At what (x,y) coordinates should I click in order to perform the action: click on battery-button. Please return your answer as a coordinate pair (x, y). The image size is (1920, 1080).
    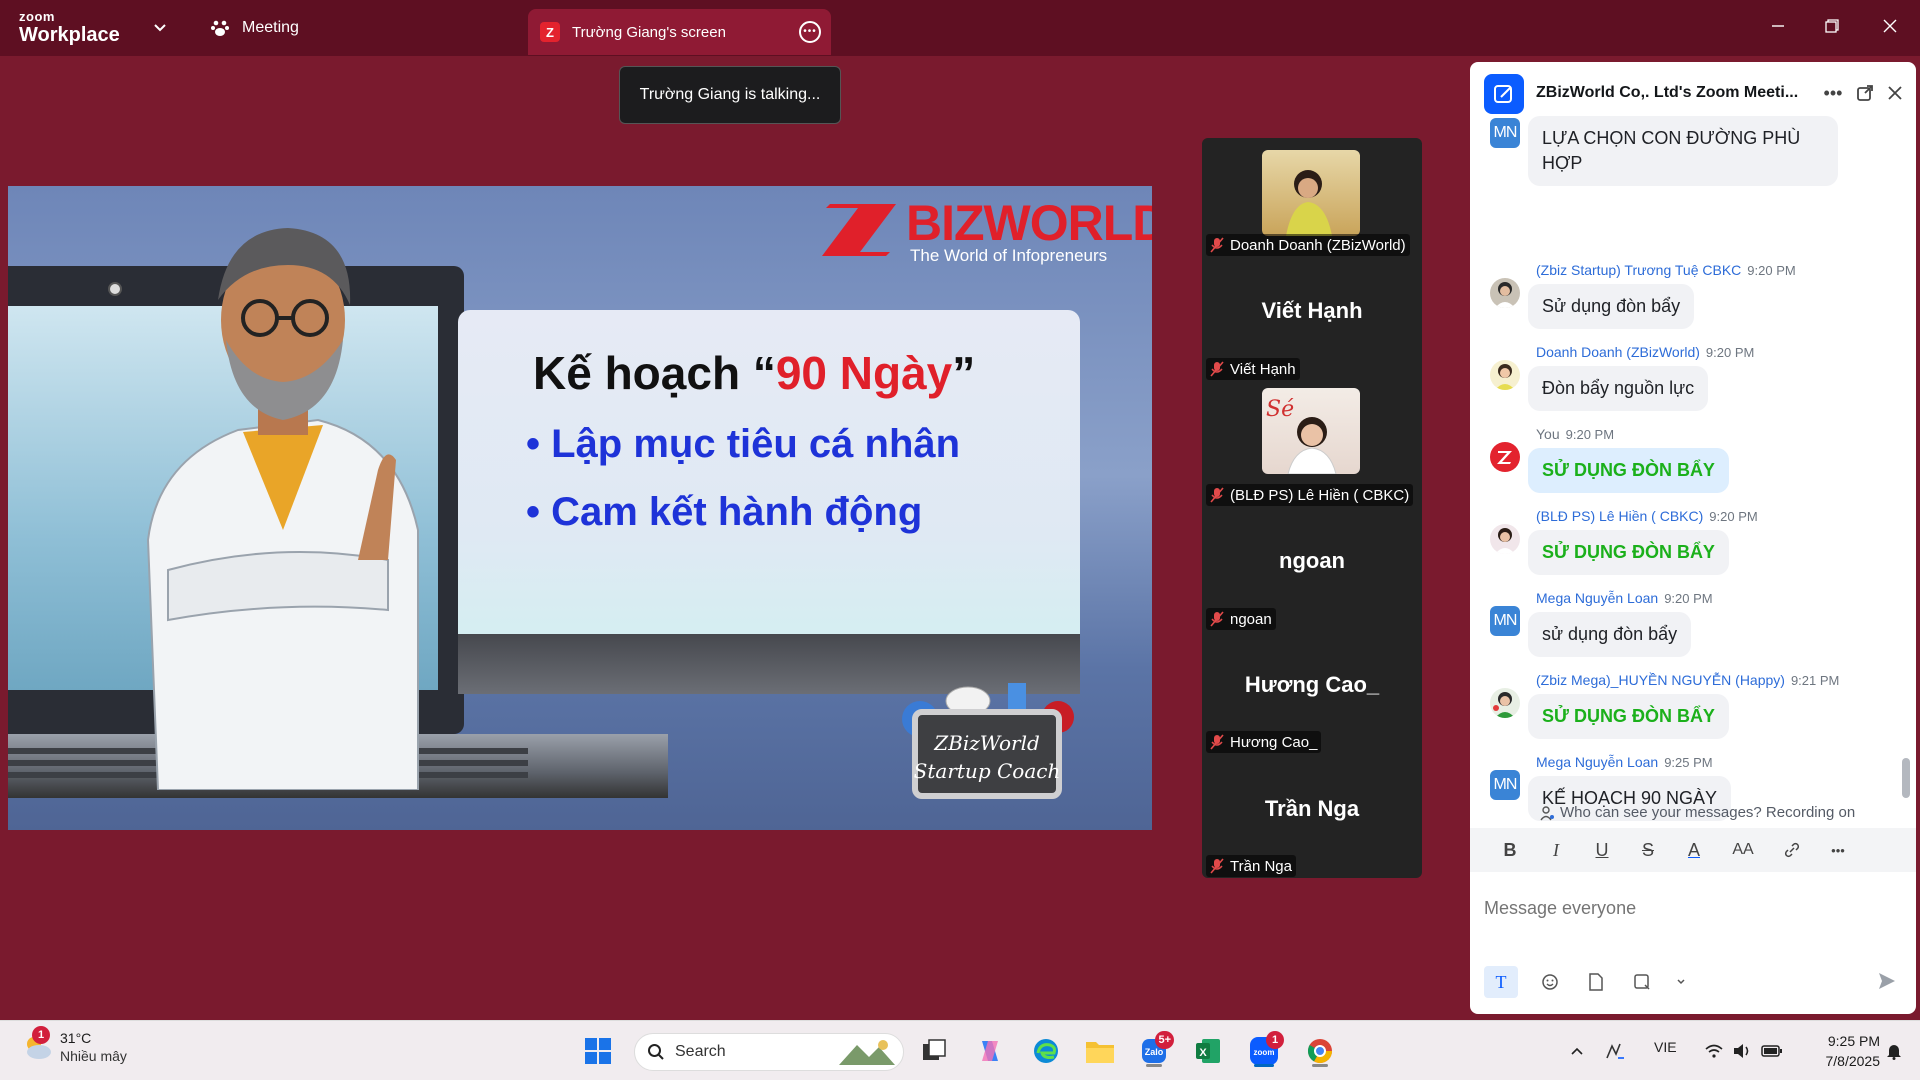
    Looking at the image, I should click on (1772, 1051).